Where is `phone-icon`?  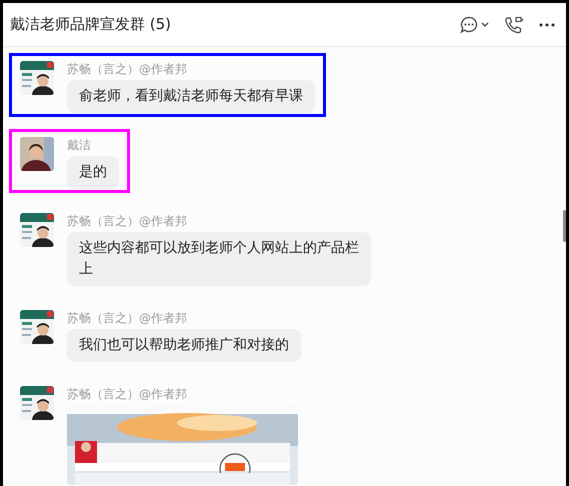
phone-icon is located at coordinates (514, 25).